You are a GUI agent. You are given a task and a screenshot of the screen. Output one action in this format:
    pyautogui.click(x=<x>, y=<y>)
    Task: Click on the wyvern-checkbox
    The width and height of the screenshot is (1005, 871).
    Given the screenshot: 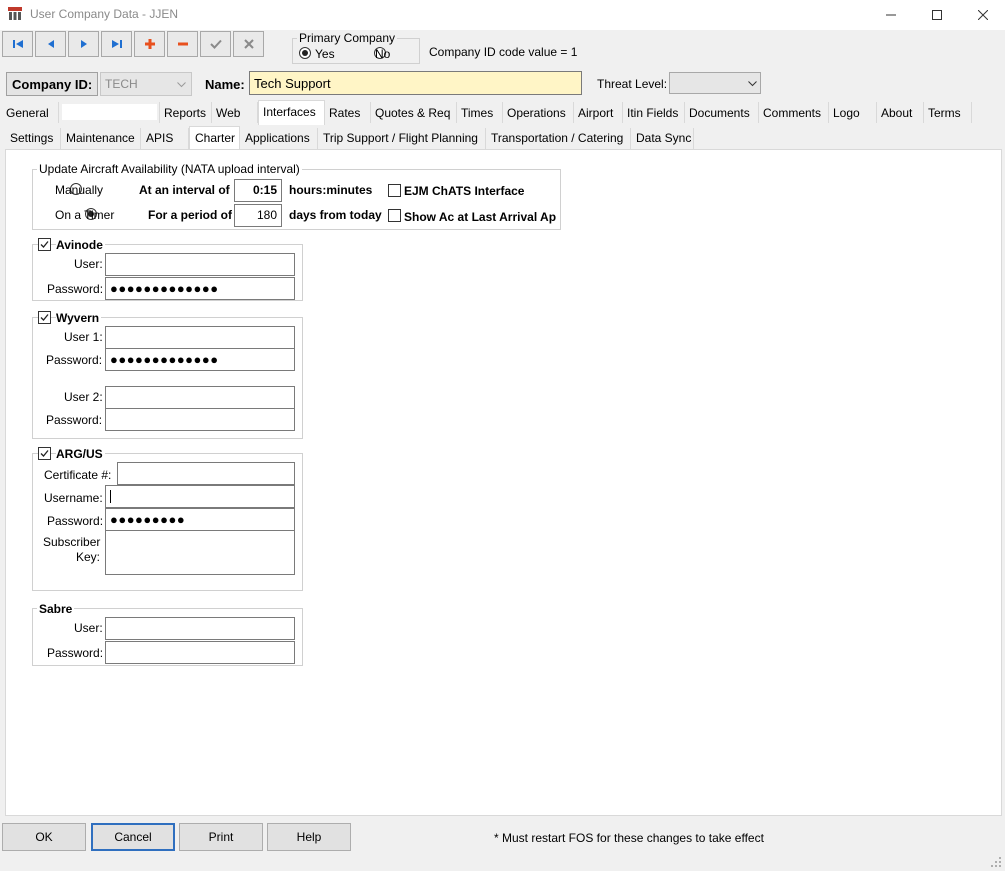 What is the action you would take?
    pyautogui.click(x=44, y=317)
    